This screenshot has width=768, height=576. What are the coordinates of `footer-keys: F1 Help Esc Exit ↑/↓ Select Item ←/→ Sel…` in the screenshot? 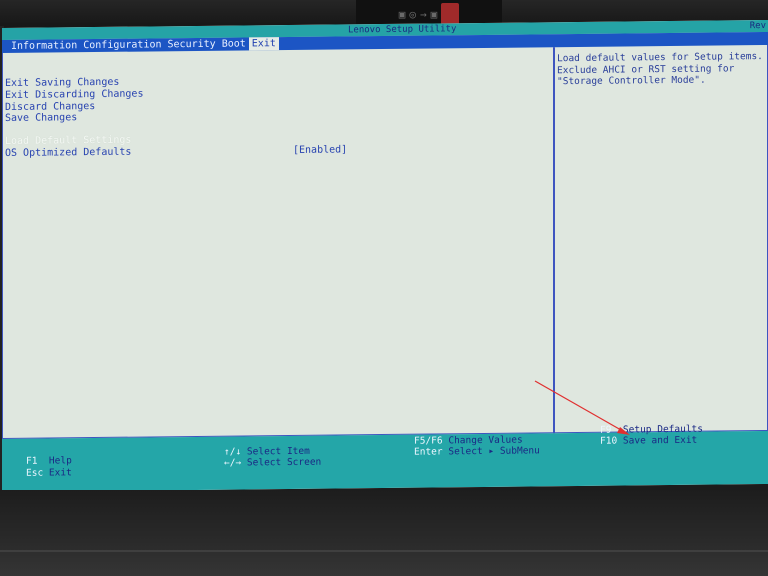 It's located at (385, 458).